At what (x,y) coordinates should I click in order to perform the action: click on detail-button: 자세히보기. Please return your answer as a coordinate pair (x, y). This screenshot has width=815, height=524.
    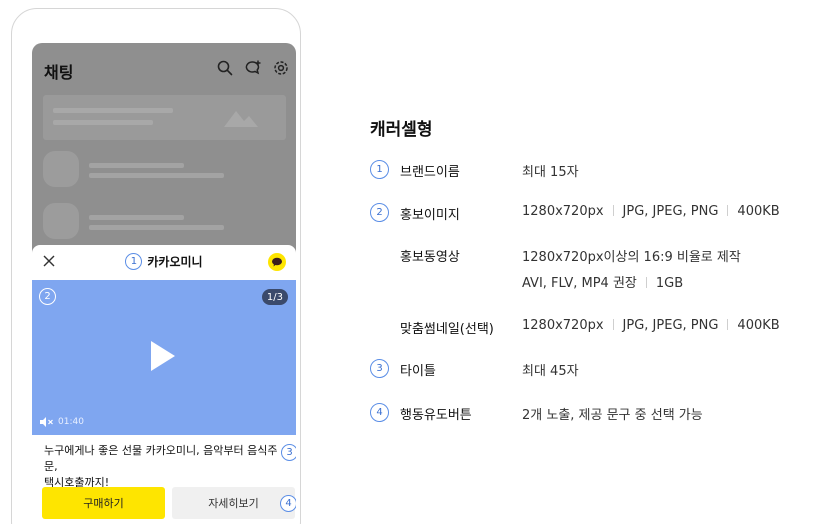
    Looking at the image, I should click on (233, 503).